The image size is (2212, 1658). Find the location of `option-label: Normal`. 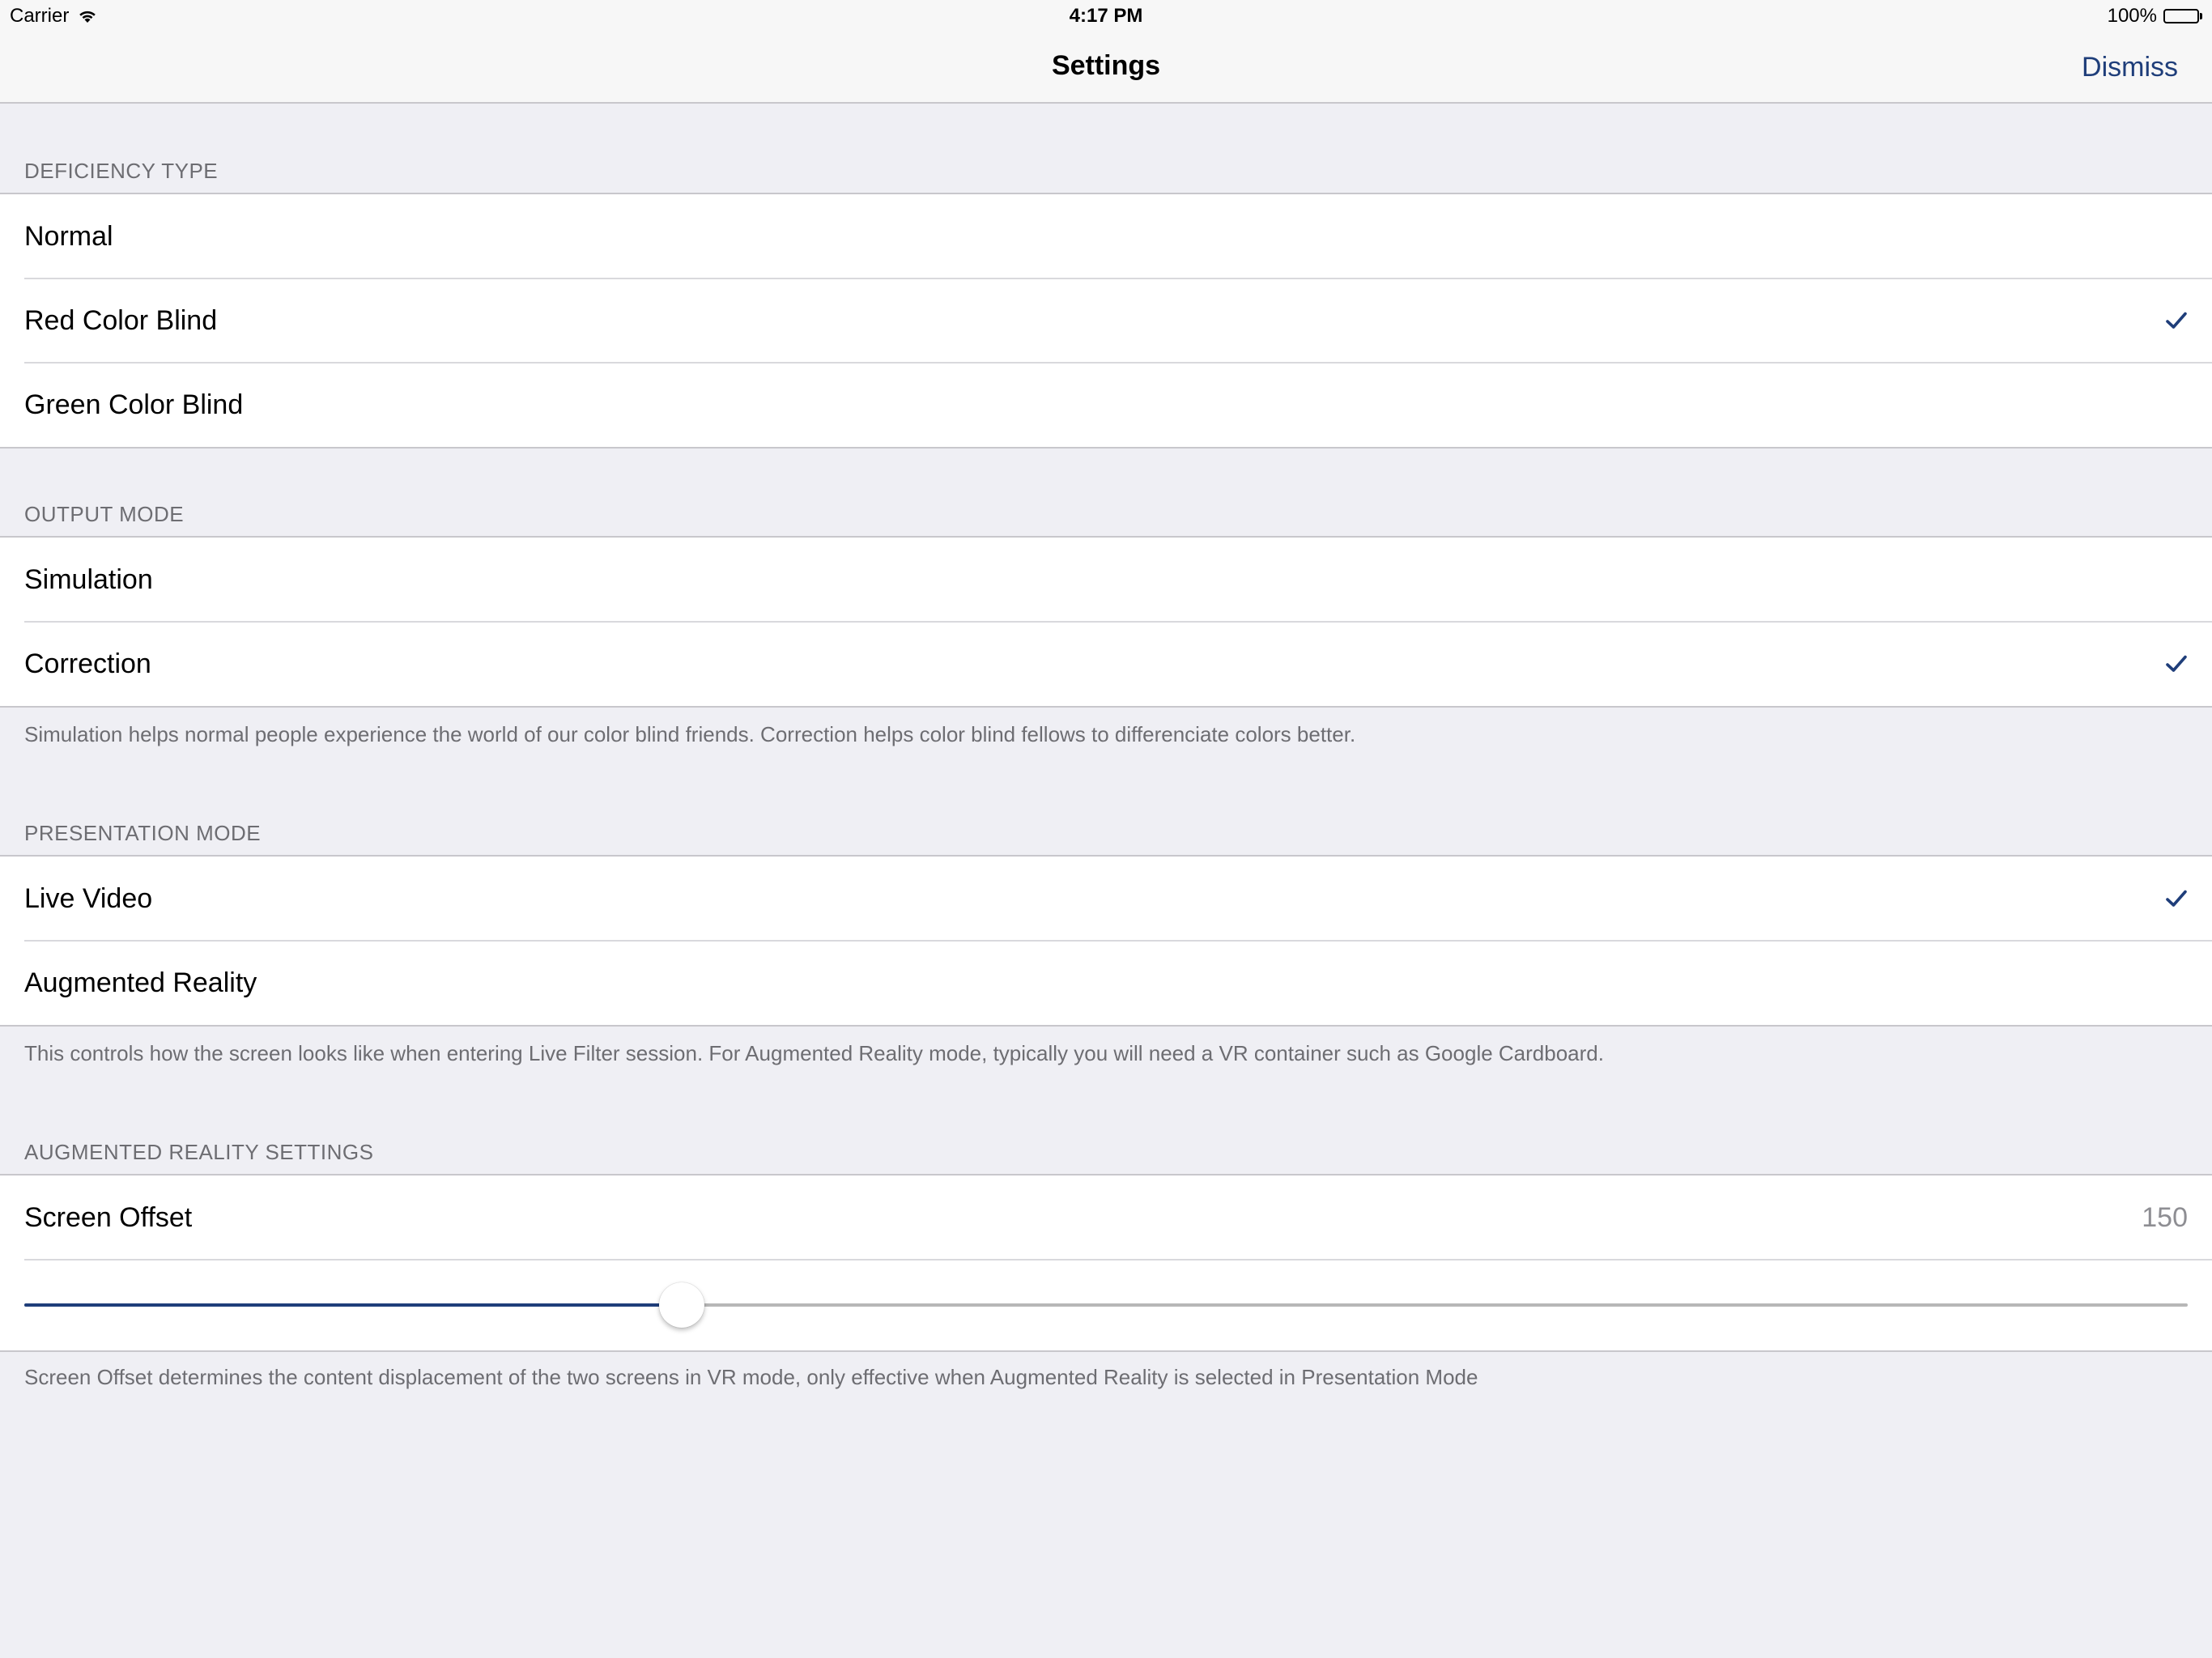

option-label: Normal is located at coordinates (68, 236).